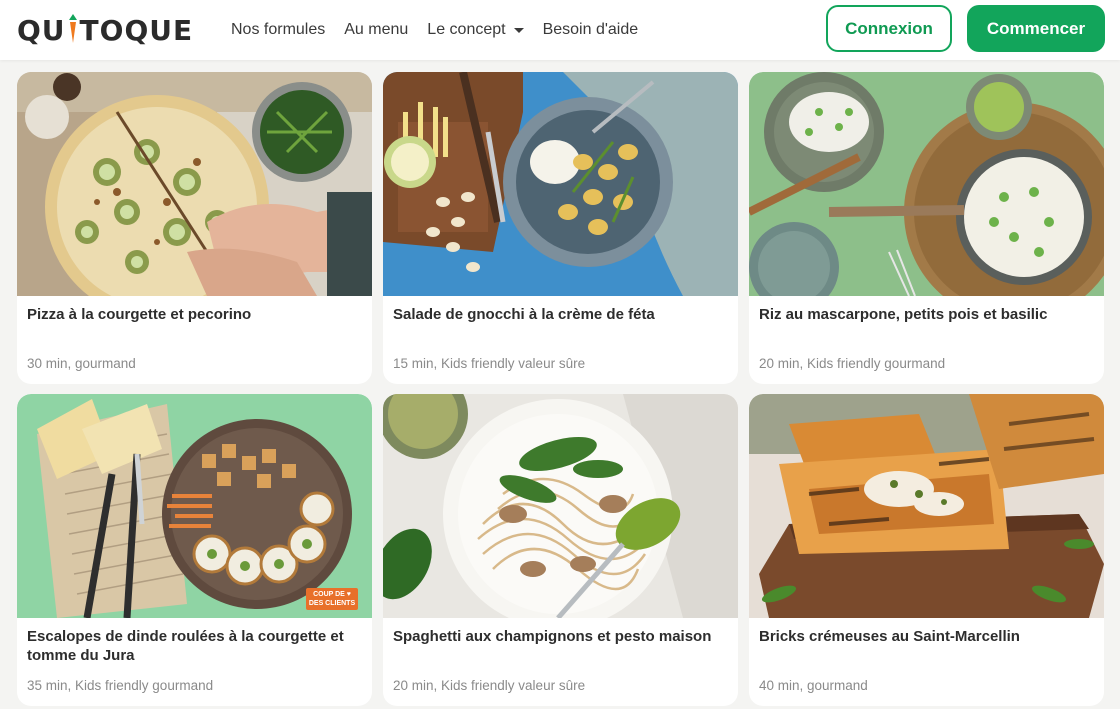 This screenshot has width=1120, height=709. Describe the element at coordinates (194, 506) in the screenshot. I see `recipe-photo-turkey-escalopes: COUP DE ♥ DES CLIENTS` at that location.